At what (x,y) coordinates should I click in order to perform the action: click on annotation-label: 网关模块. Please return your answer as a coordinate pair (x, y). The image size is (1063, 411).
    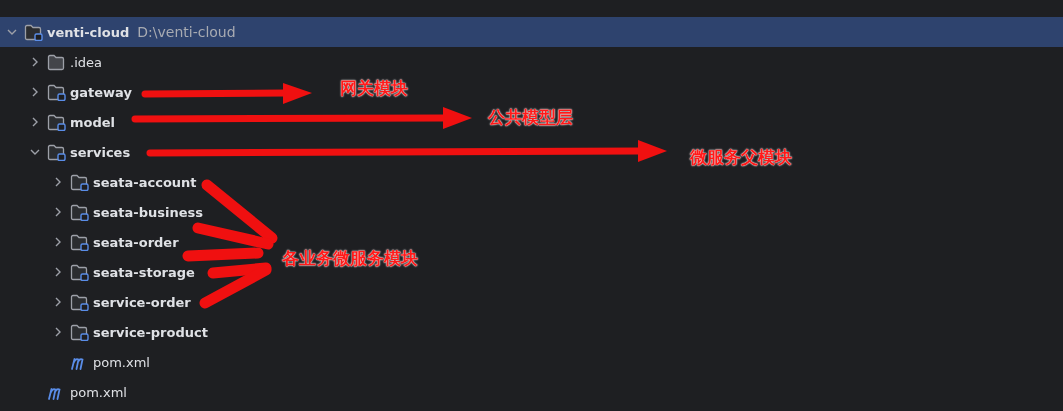
    Looking at the image, I should click on (374, 88).